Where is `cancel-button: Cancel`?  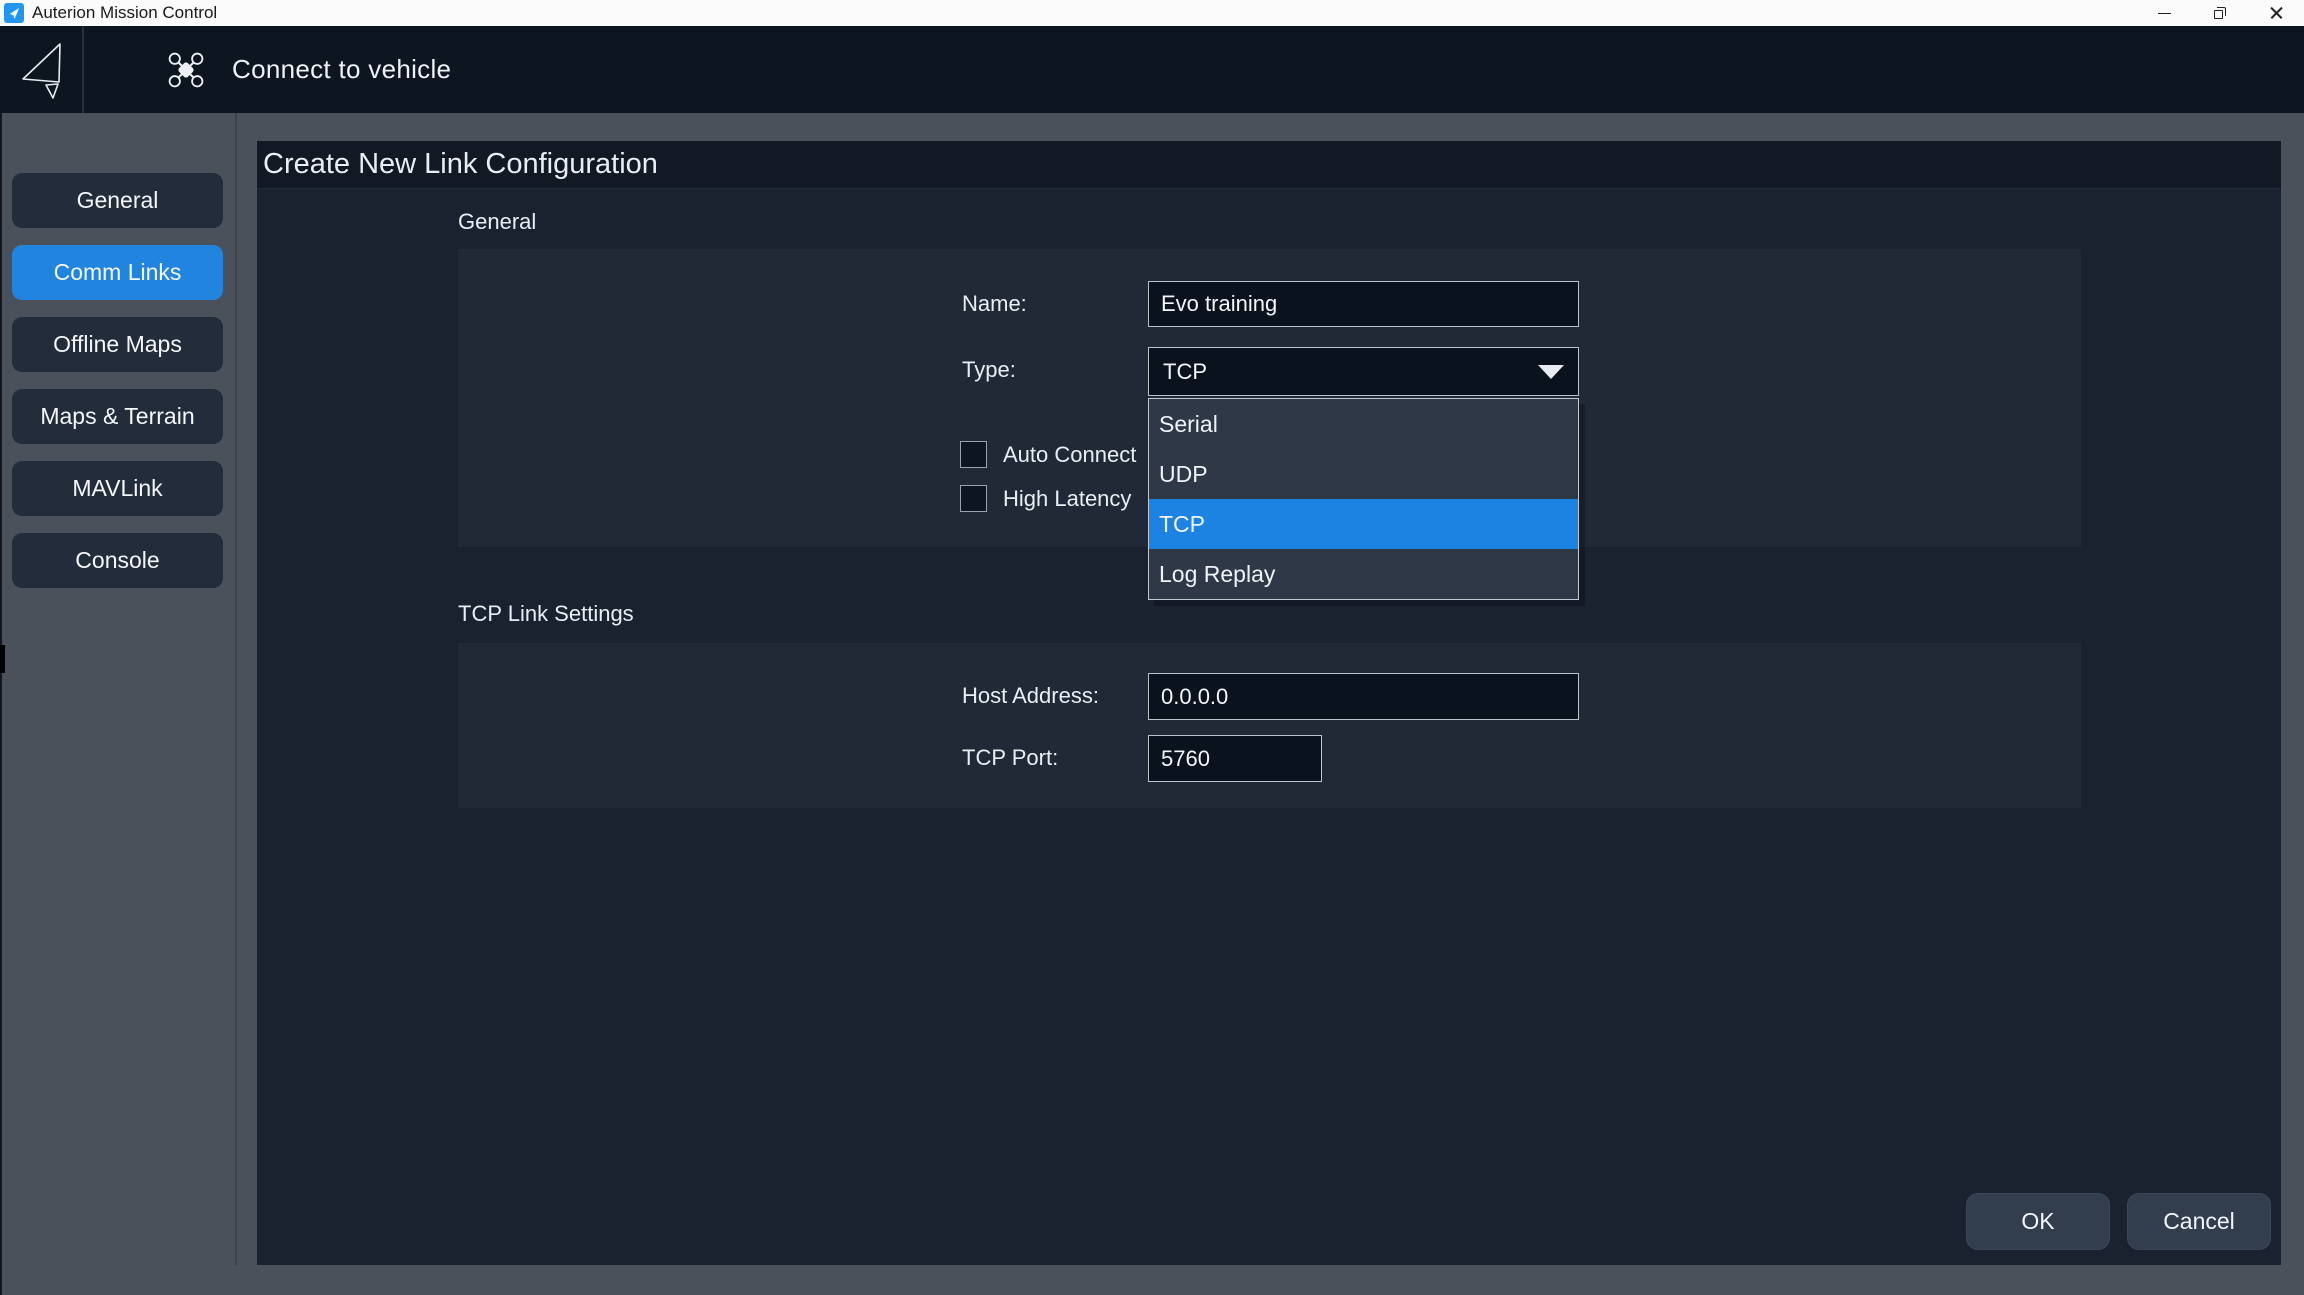
cancel-button: Cancel is located at coordinates (2199, 1221).